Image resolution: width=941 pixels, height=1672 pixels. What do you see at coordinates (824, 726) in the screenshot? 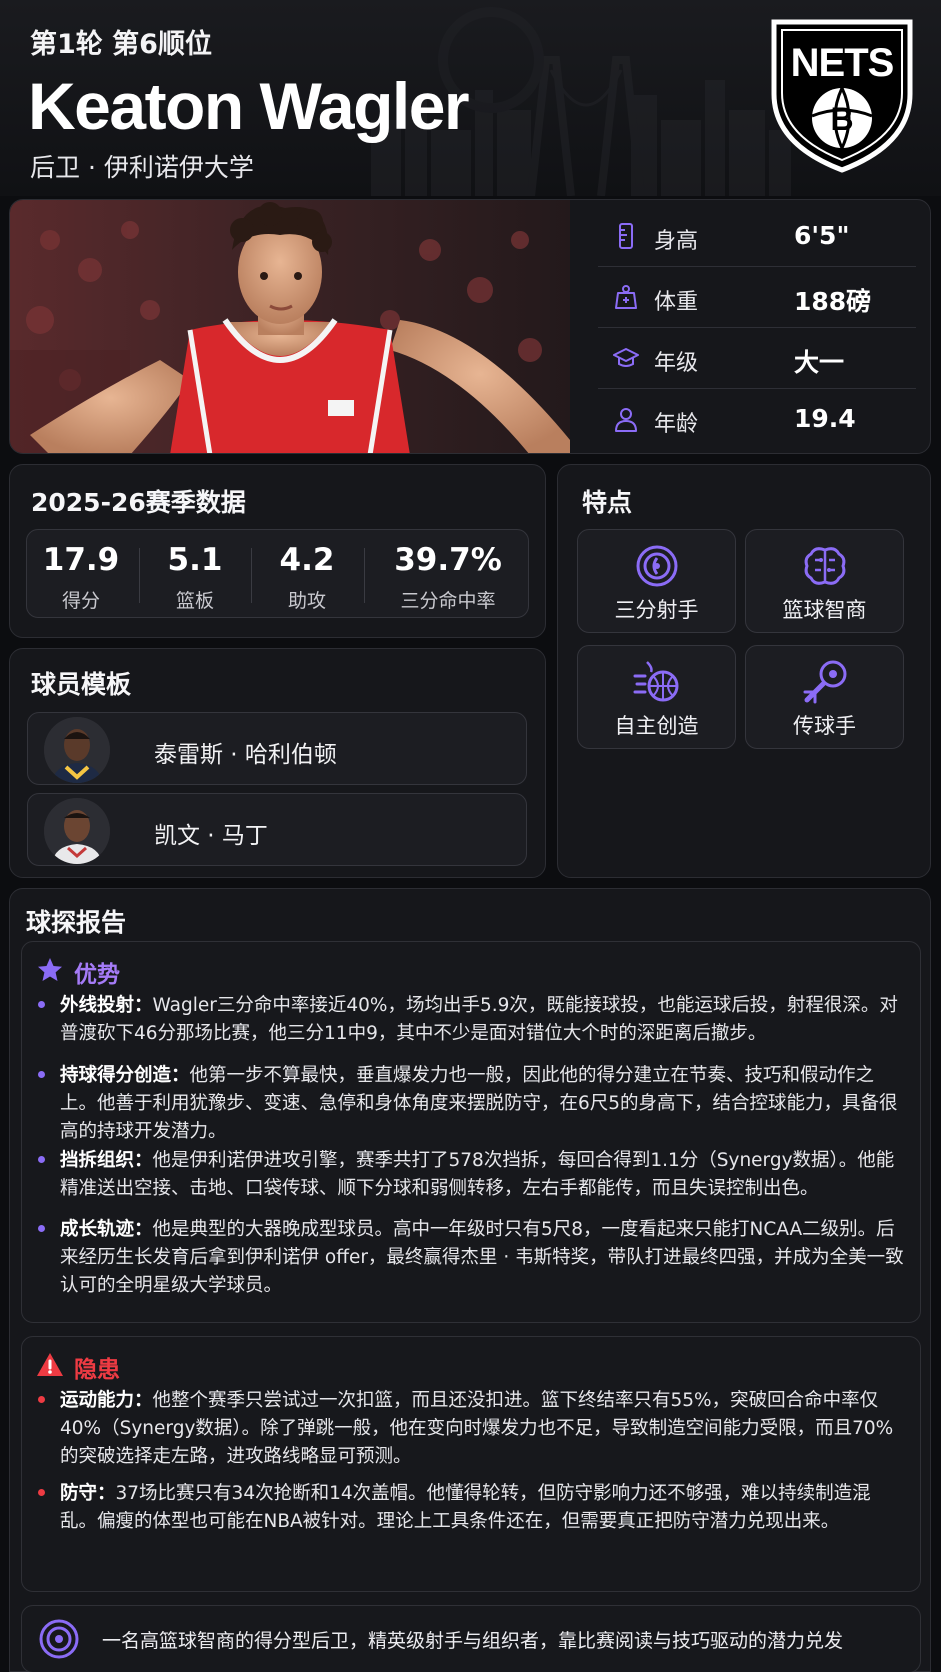
I see `trait-label: 传球手` at bounding box center [824, 726].